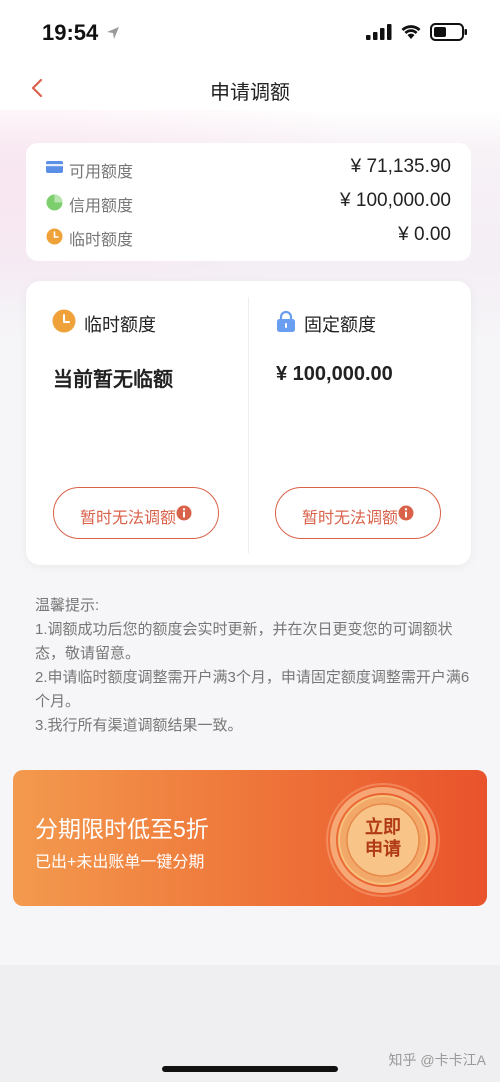 The image size is (500, 1082). I want to click on status-bar: 19:54, so click(250, 30).